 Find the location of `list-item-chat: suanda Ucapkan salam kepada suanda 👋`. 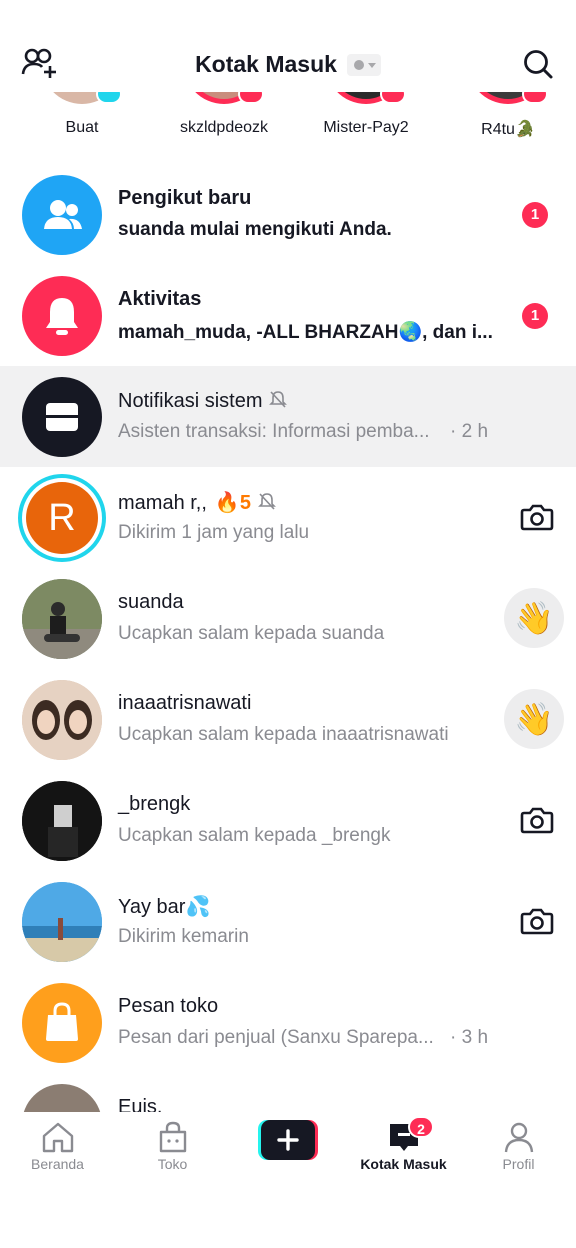

list-item-chat: suanda Ucapkan salam kepada suanda 👋 is located at coordinates (288, 618).